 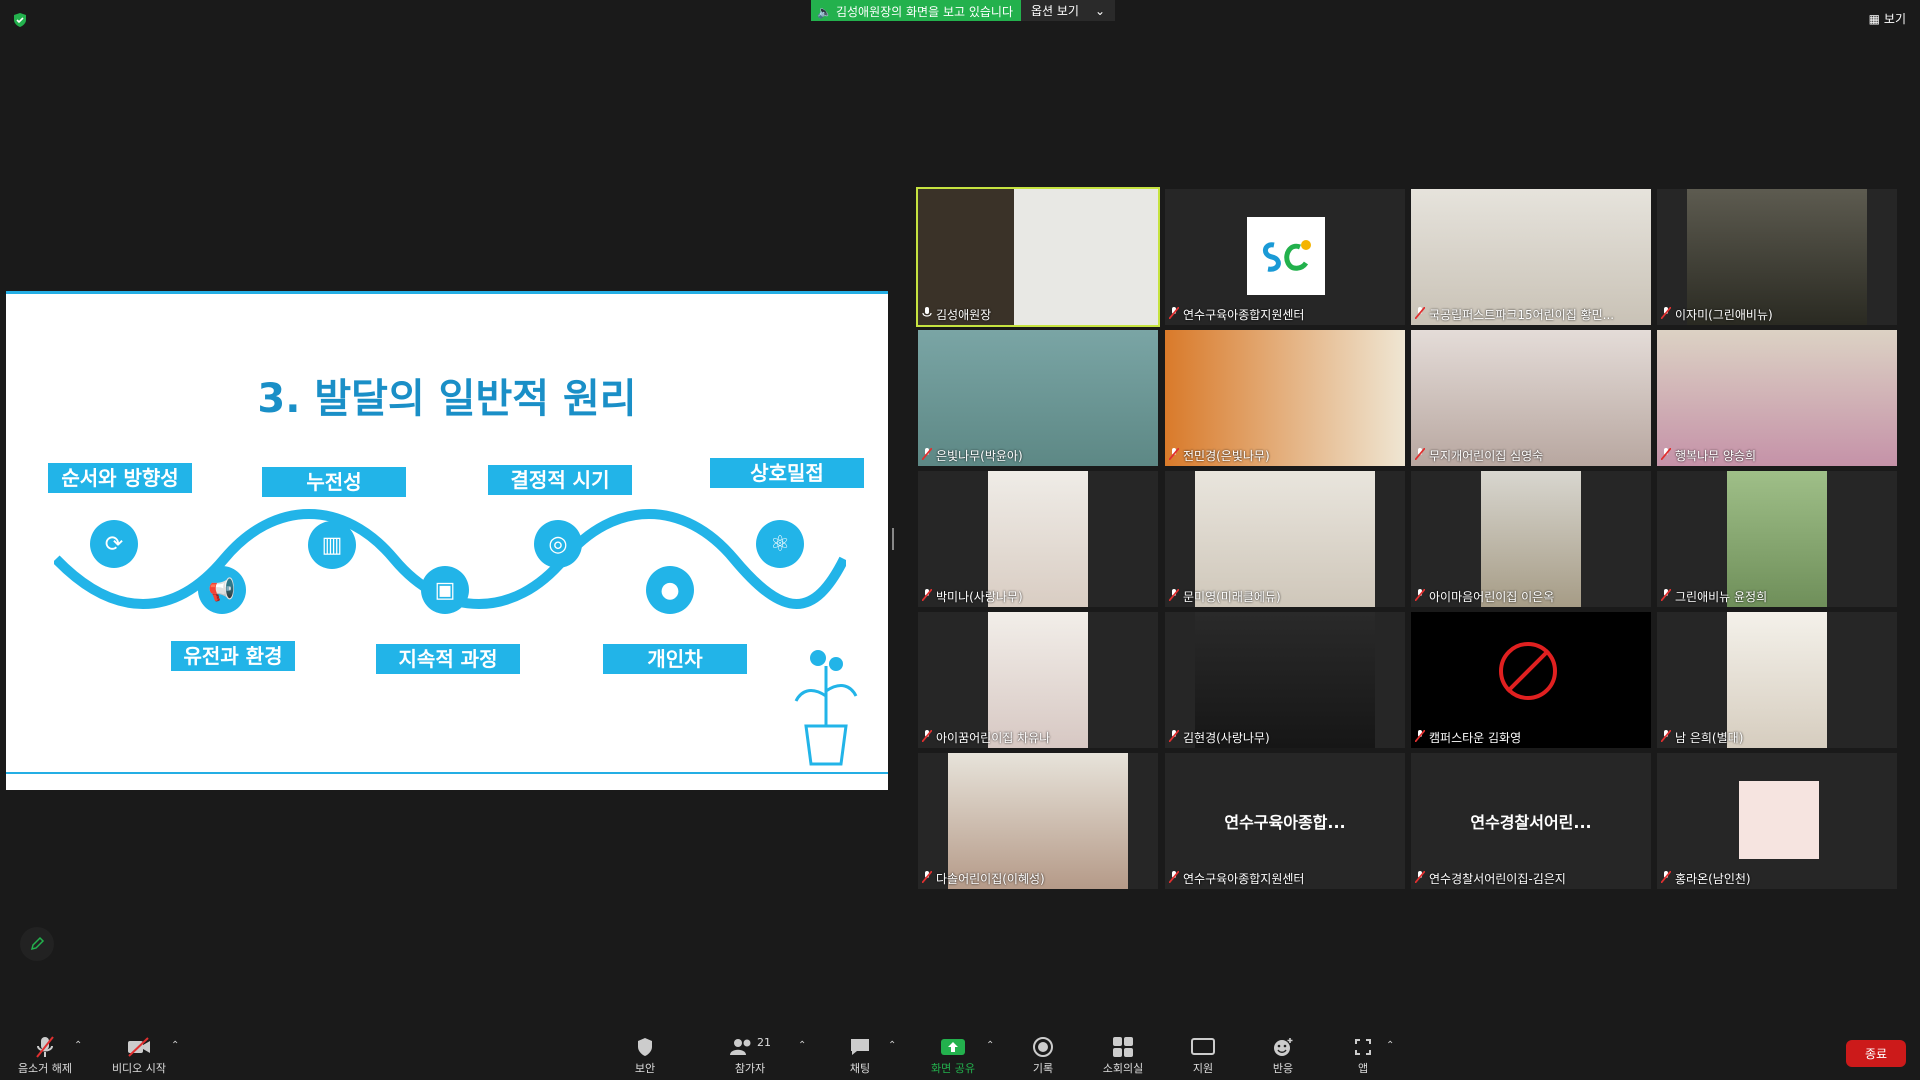 I want to click on chevron-down-icon: ⌄, so click(x=1100, y=10).